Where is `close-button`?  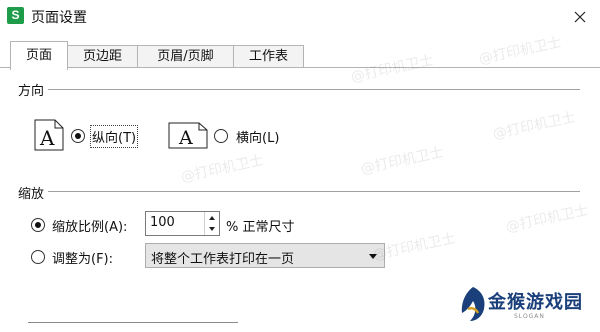
close-button is located at coordinates (580, 16).